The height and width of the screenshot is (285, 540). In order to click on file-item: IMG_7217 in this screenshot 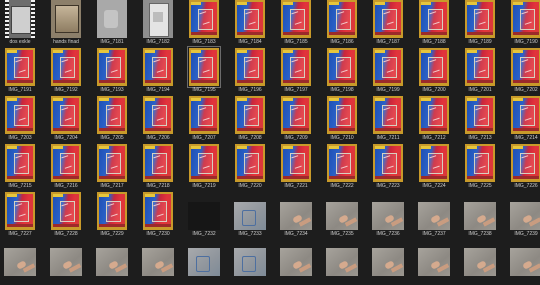, I will do `click(112, 167)`.